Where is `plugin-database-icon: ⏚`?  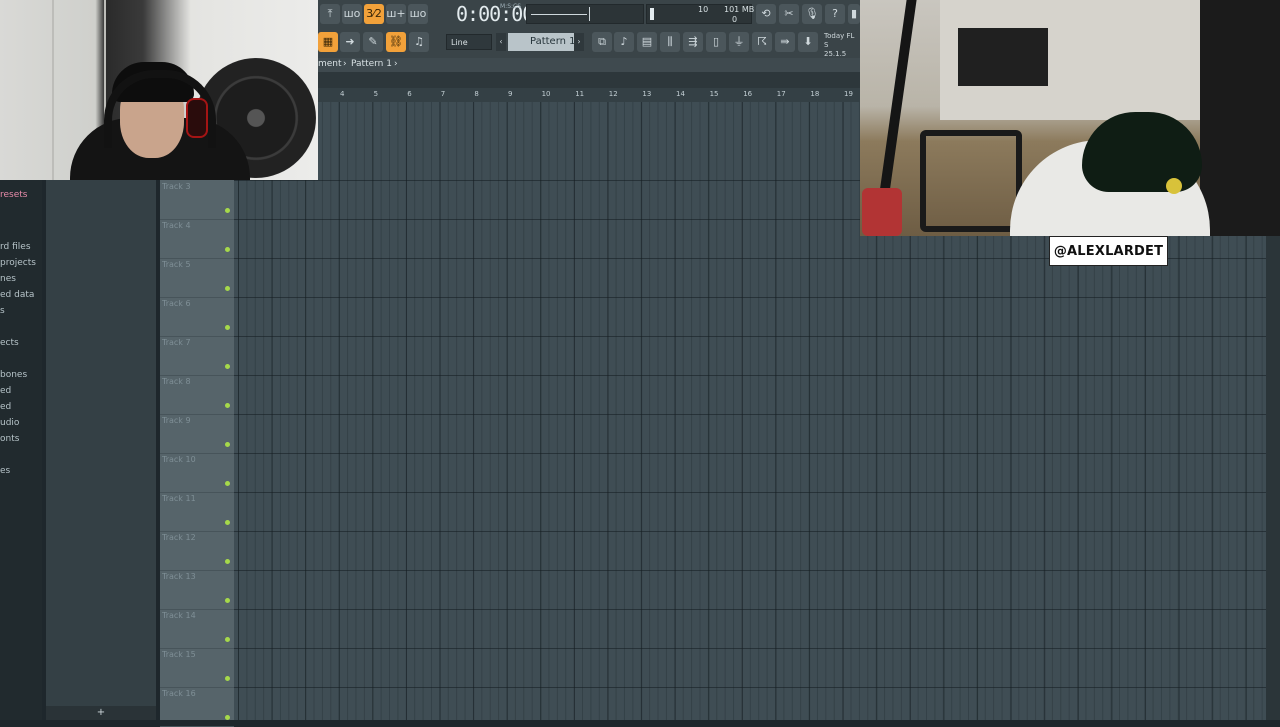
plugin-database-icon: ⏚ is located at coordinates (739, 42).